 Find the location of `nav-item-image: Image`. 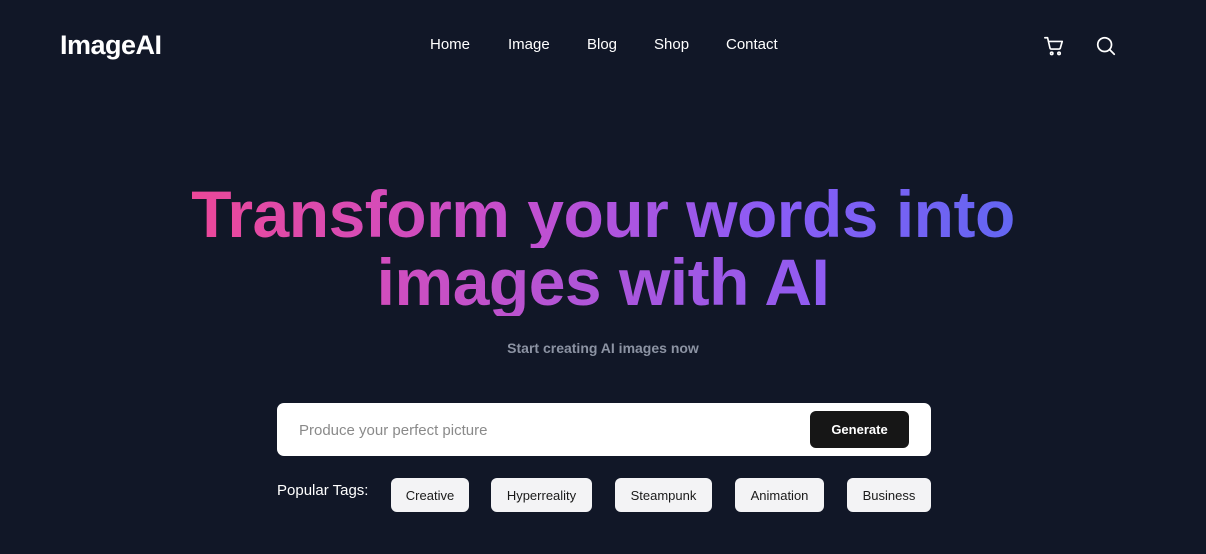

nav-item-image: Image is located at coordinates (529, 44).